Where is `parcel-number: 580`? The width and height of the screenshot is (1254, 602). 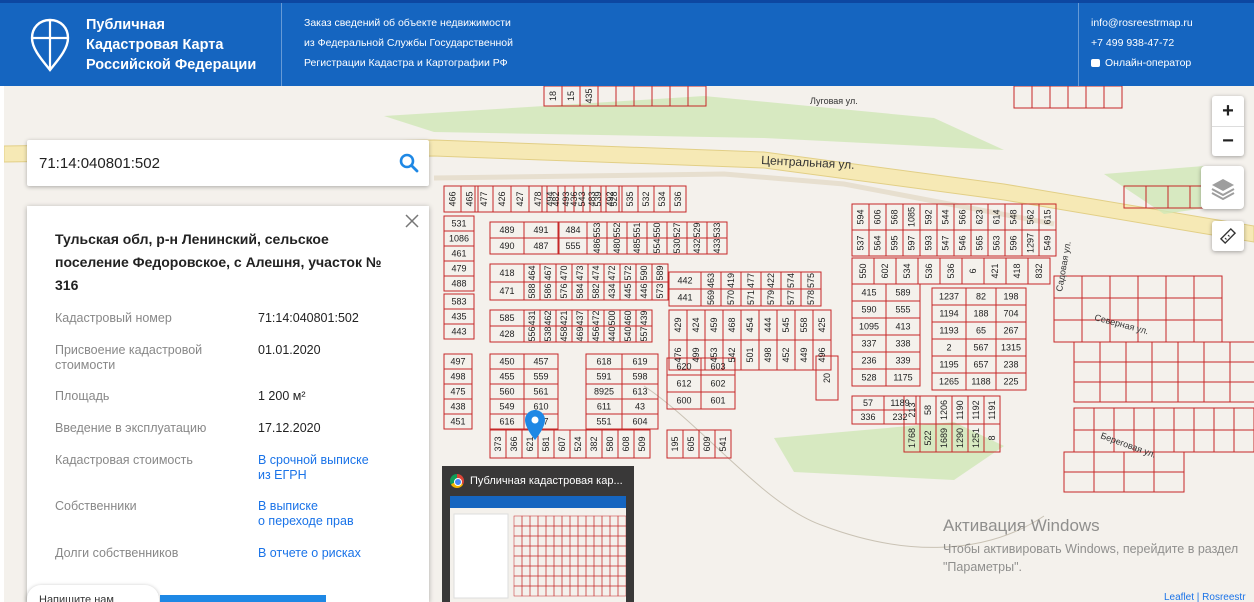
parcel-number: 580 is located at coordinates (610, 443).